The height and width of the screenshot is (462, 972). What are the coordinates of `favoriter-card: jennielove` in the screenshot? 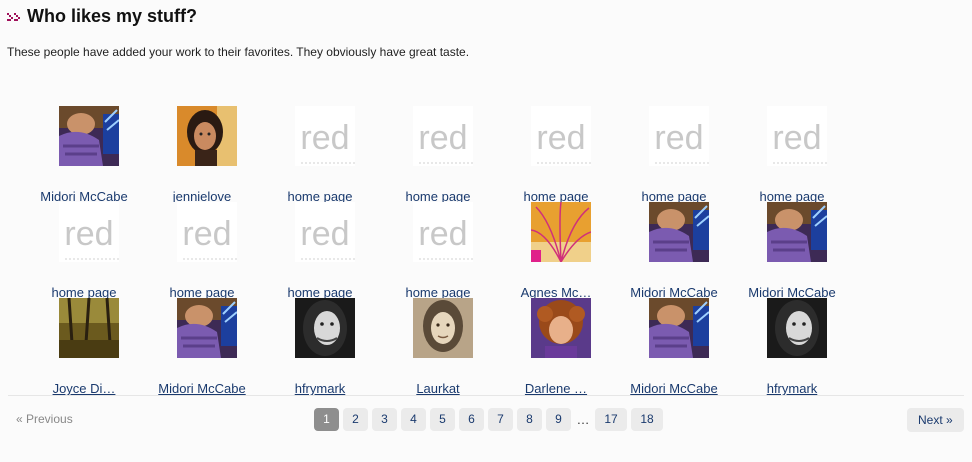 It's located at (202, 154).